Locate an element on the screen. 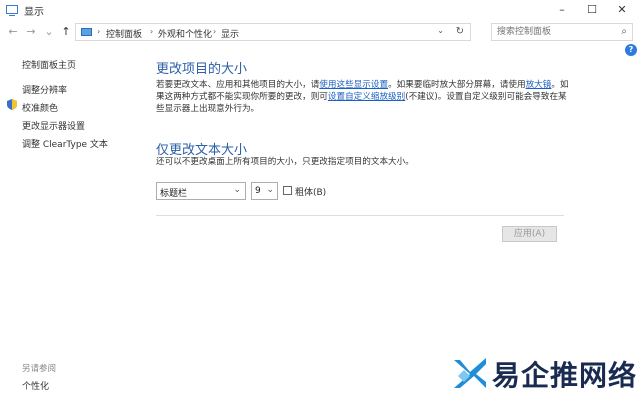 The width and height of the screenshot is (640, 400). title-bar: 显示 – ☐ ✕ is located at coordinates (320, 10).